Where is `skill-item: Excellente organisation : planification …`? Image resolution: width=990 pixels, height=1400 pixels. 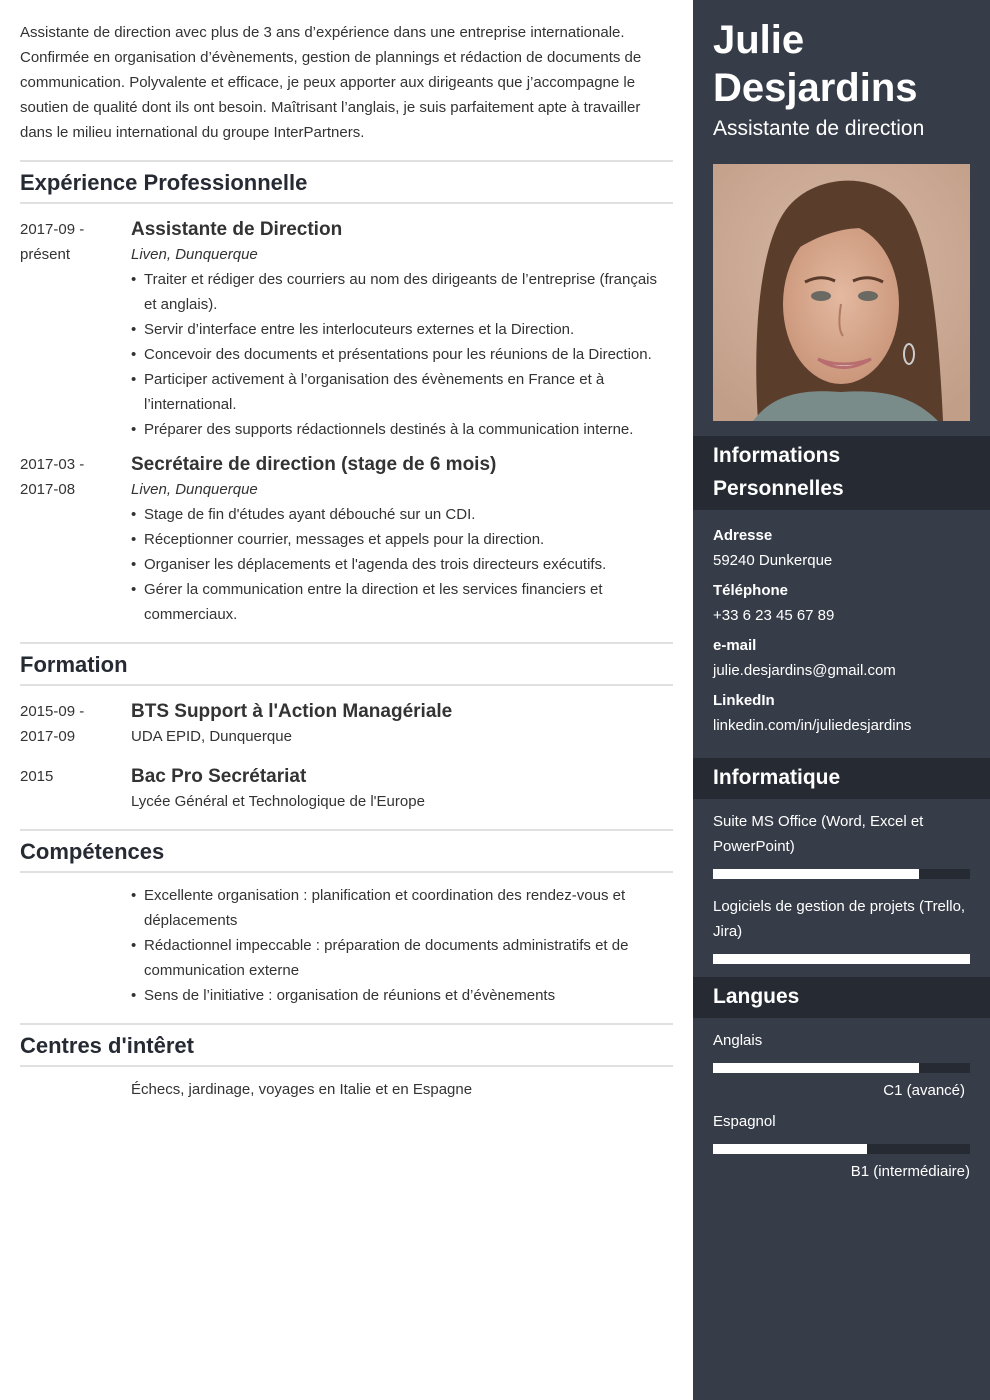
skill-item: Excellente organisation : planification … is located at coordinates (402, 908).